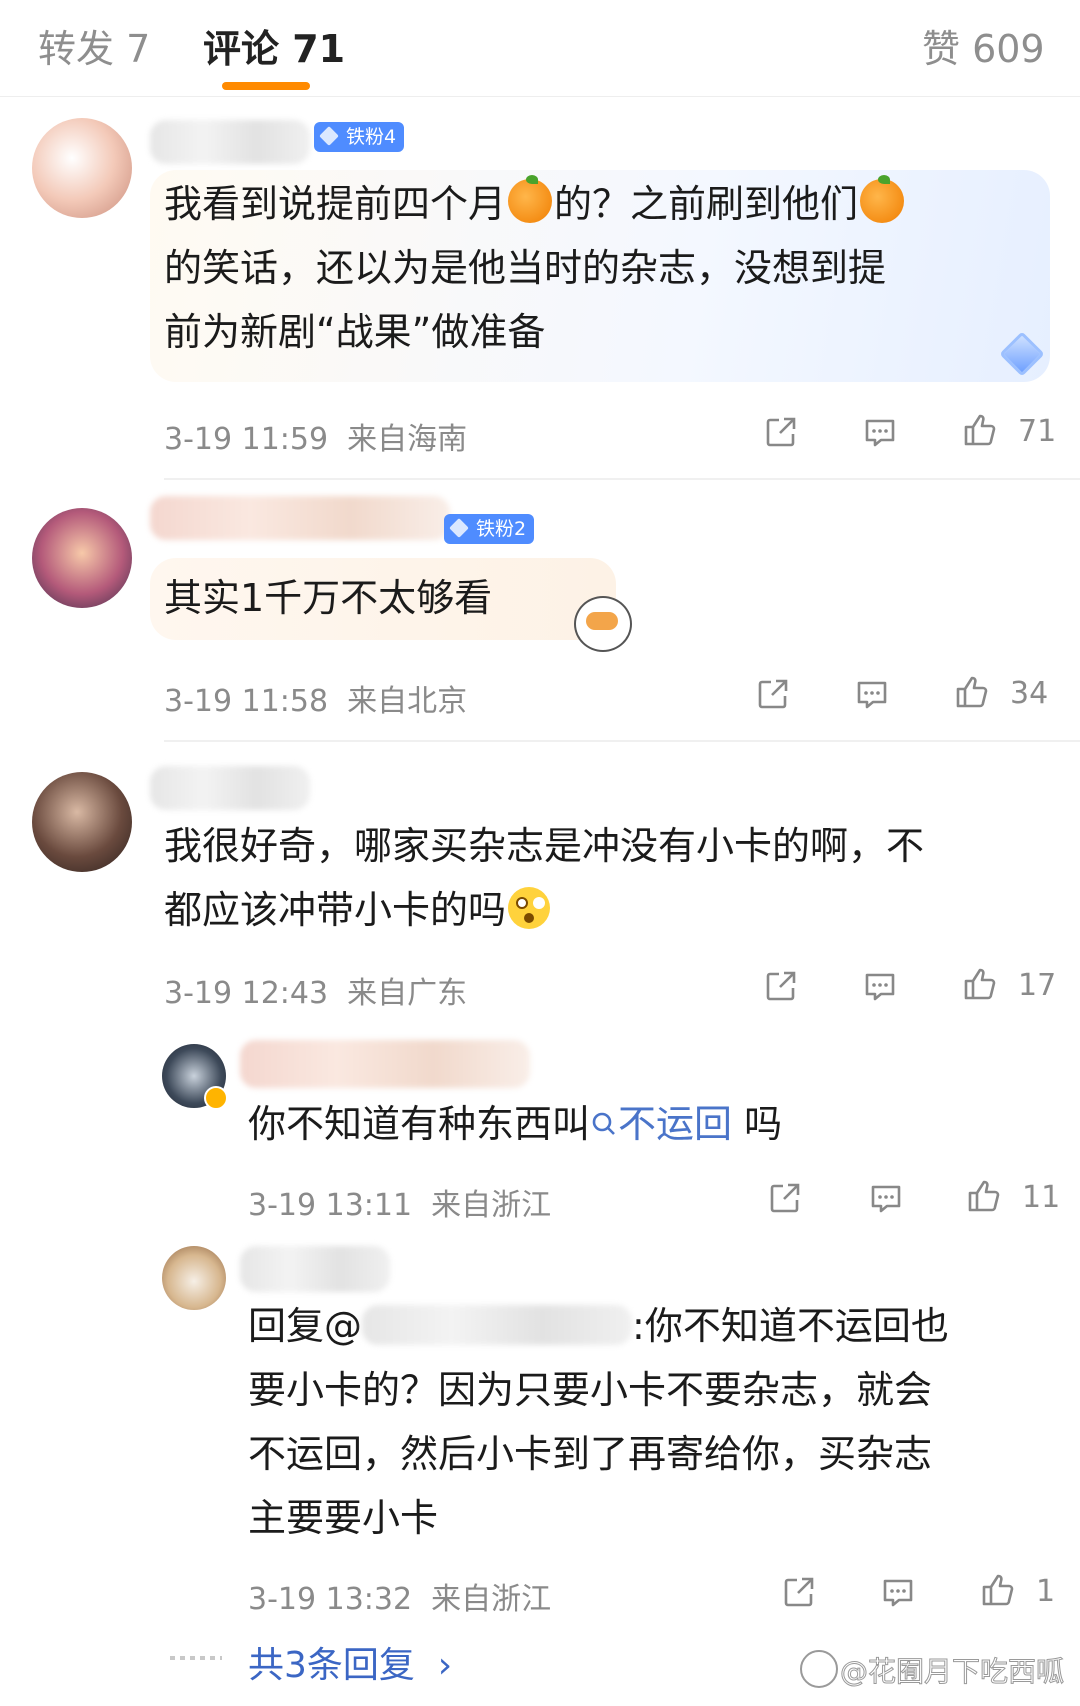 This screenshot has width=1080, height=1706. Describe the element at coordinates (359, 137) in the screenshot. I see `fan-badge: 铁粉4` at that location.